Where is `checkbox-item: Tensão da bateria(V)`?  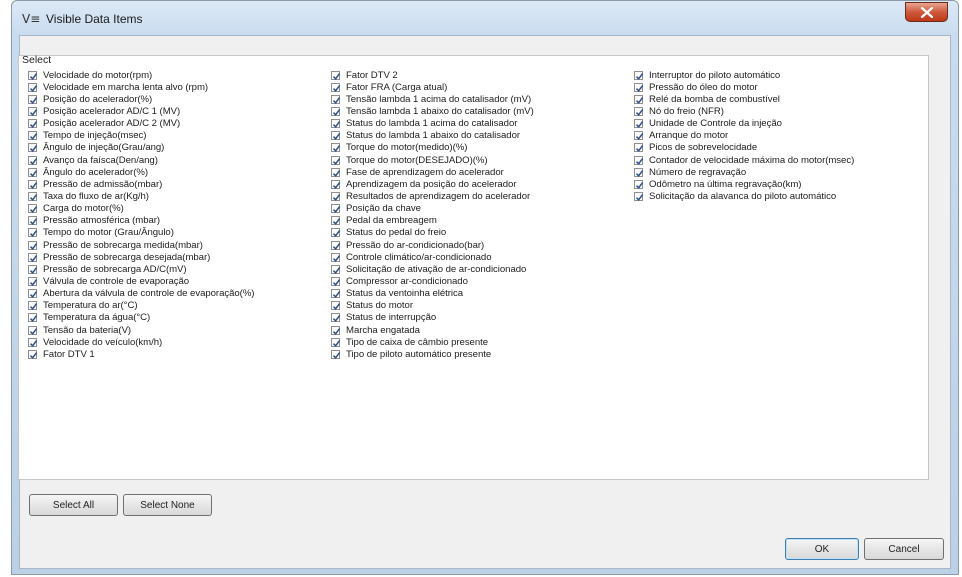
checkbox-item: Tensão da bateria(V) is located at coordinates (139, 330).